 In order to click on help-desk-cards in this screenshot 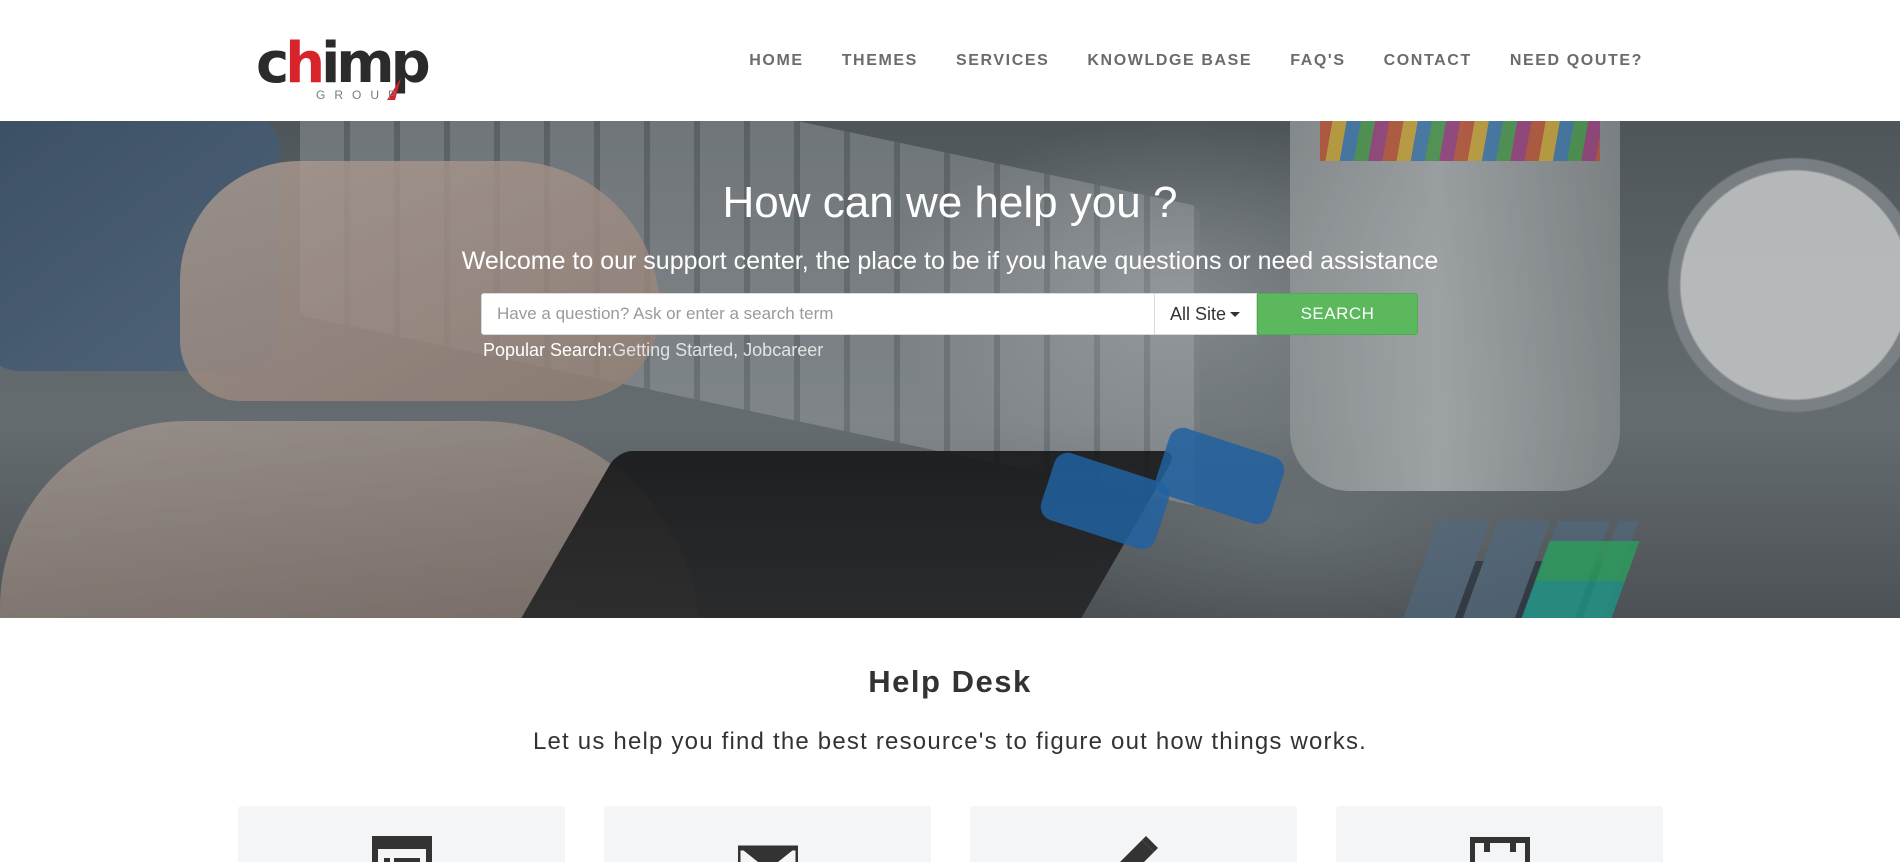, I will do `click(950, 834)`.